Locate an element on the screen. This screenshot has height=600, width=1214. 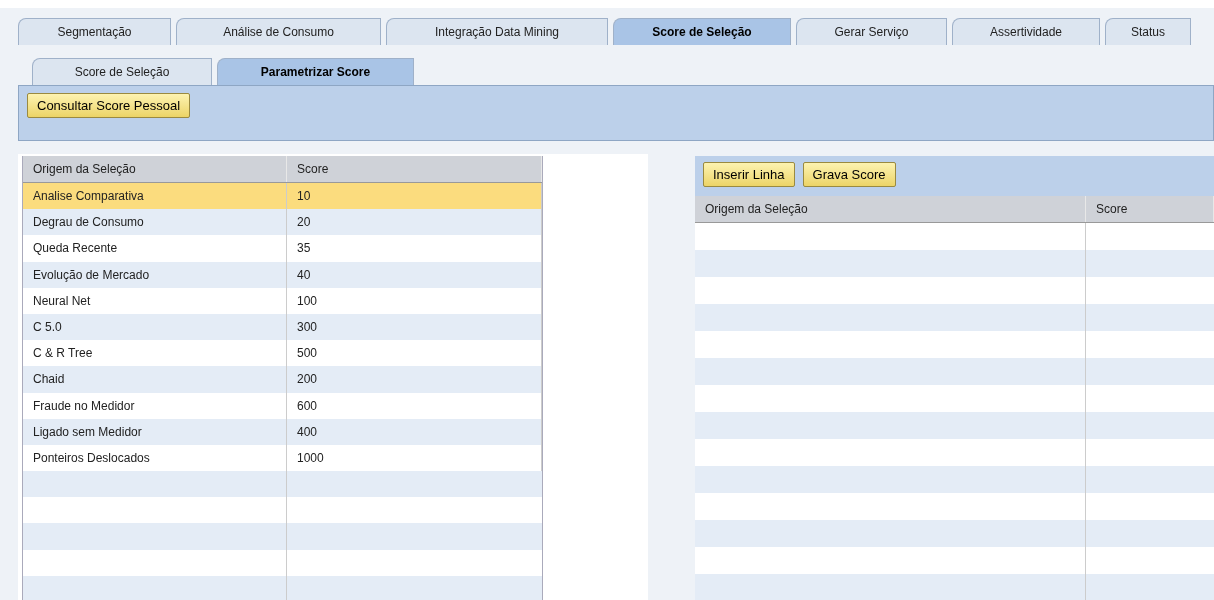
tab: Assertividade is located at coordinates (1026, 31).